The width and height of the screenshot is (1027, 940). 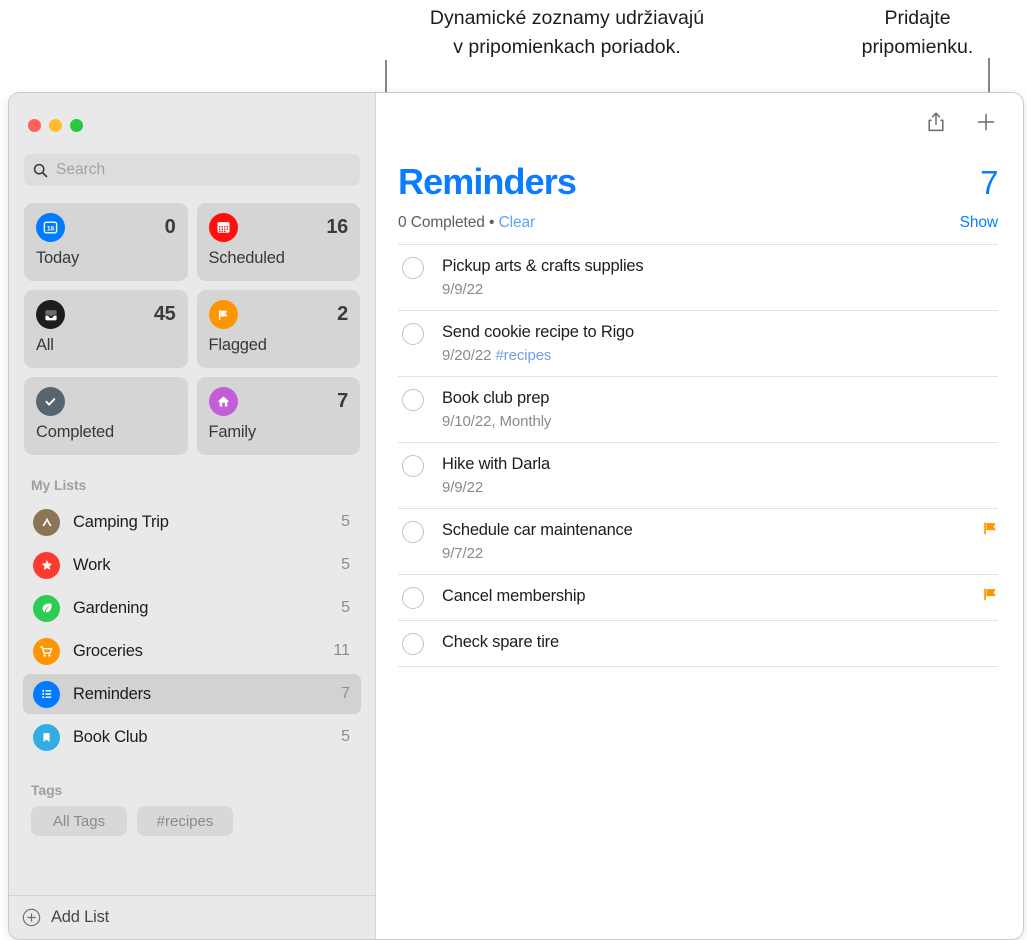 I want to click on smart-card-label: Family, so click(x=232, y=432).